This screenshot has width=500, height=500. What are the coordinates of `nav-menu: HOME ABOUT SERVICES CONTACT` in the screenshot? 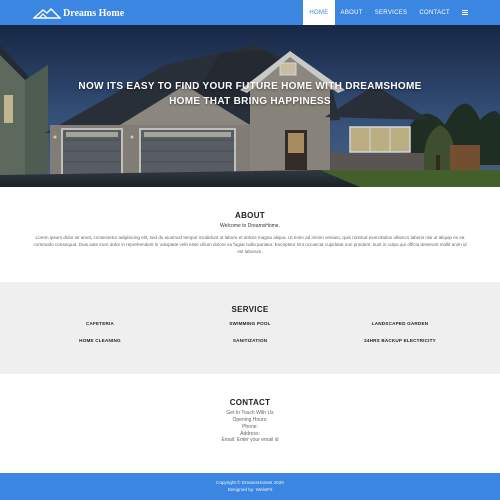 It's located at (388, 12).